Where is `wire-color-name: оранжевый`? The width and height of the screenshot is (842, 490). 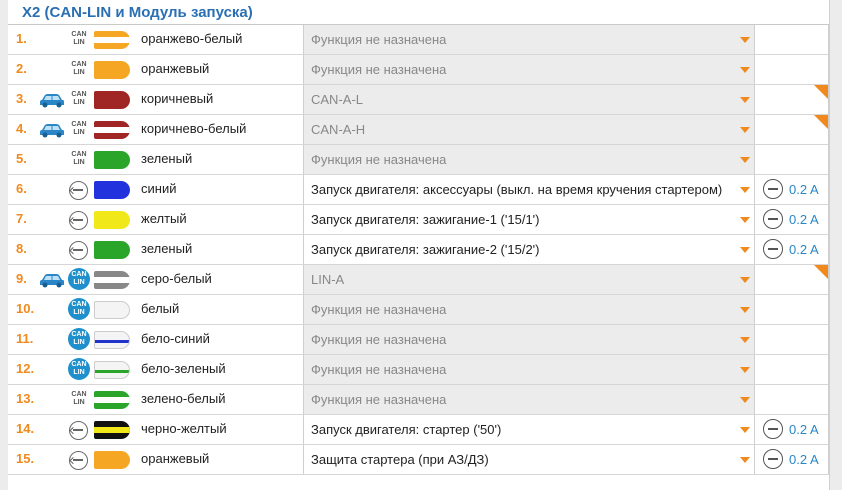 wire-color-name: оранжевый is located at coordinates (175, 458).